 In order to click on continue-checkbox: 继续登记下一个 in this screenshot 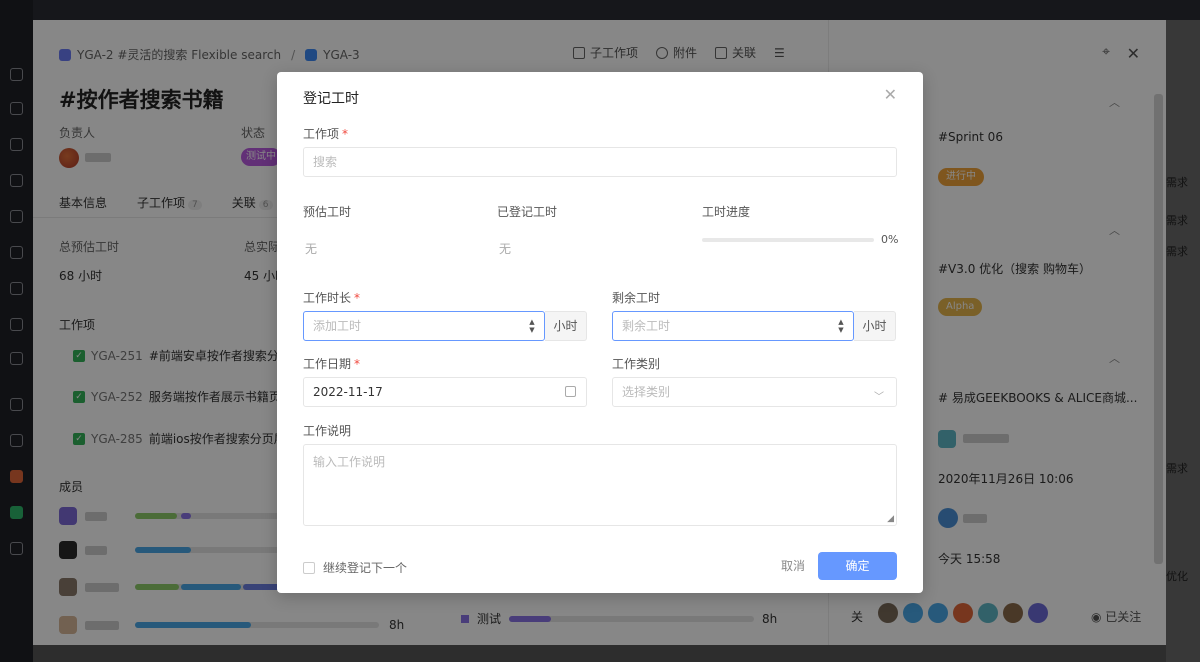, I will do `click(355, 567)`.